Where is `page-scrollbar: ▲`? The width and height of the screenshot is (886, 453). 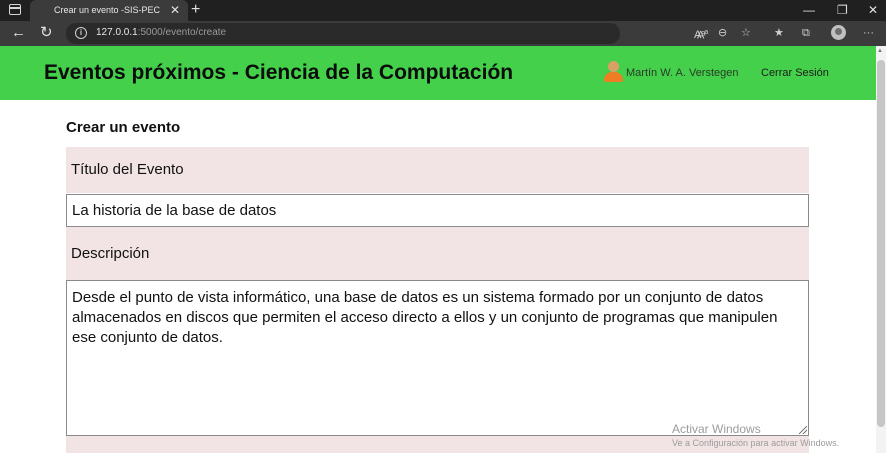
page-scrollbar: ▲ is located at coordinates (881, 249).